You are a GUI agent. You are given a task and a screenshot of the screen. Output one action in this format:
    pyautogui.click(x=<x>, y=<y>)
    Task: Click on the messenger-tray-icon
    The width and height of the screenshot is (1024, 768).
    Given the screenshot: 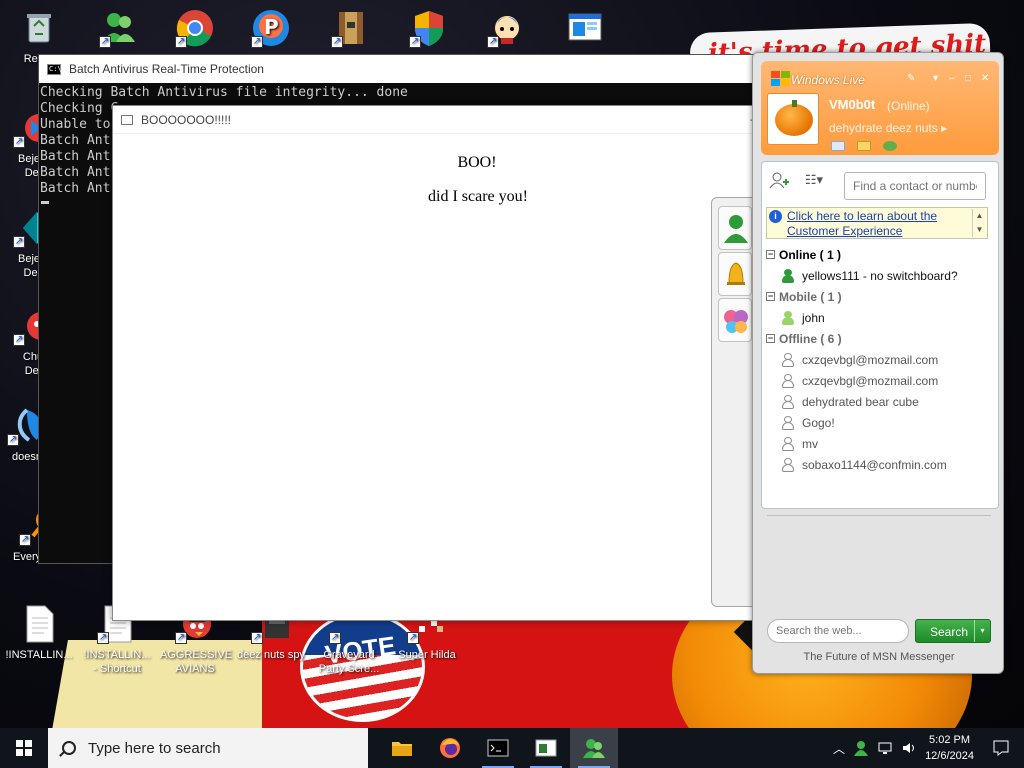 What is the action you would take?
    pyautogui.click(x=861, y=748)
    